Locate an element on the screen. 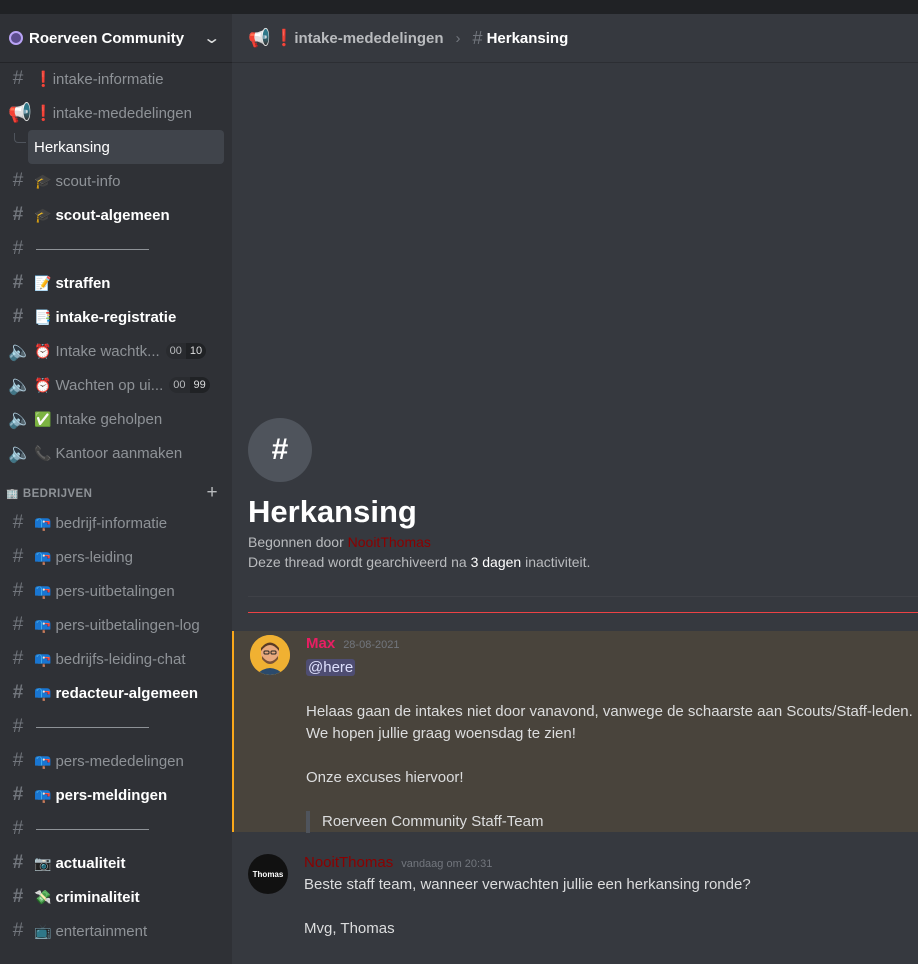  alarm-clock-icon: ⏰ is located at coordinates (43, 384).